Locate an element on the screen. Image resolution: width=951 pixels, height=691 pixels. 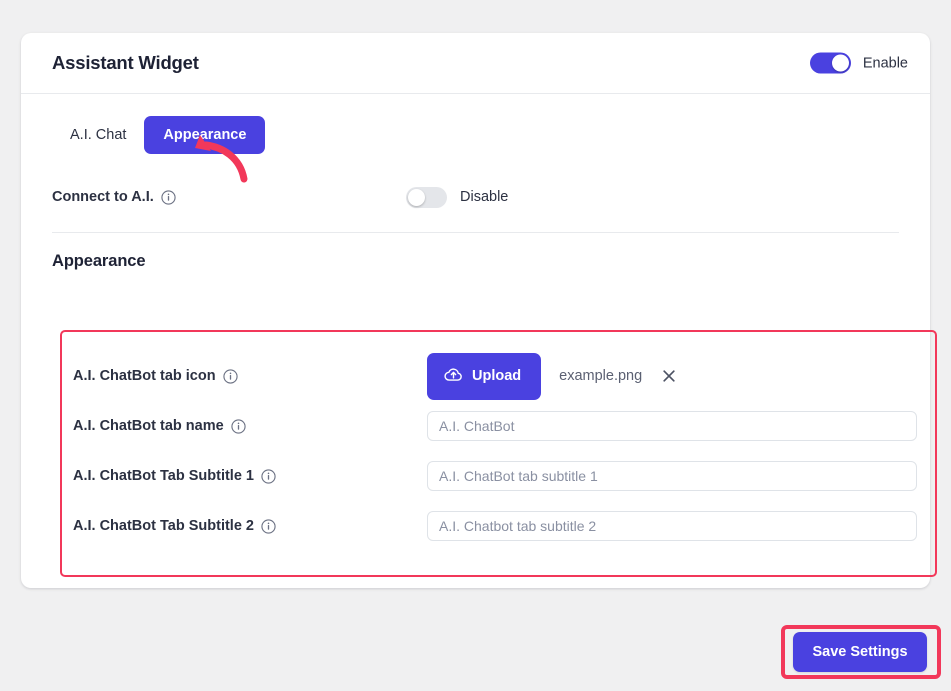
enable-toggle-group: Enable is located at coordinates (858, 63).